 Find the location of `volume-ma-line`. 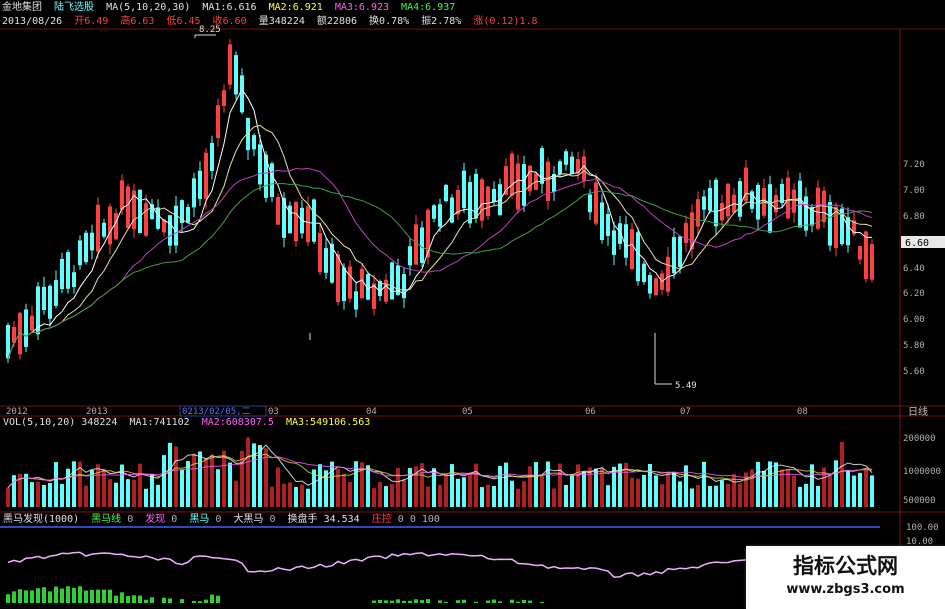

volume-ma-line is located at coordinates (440, 466).